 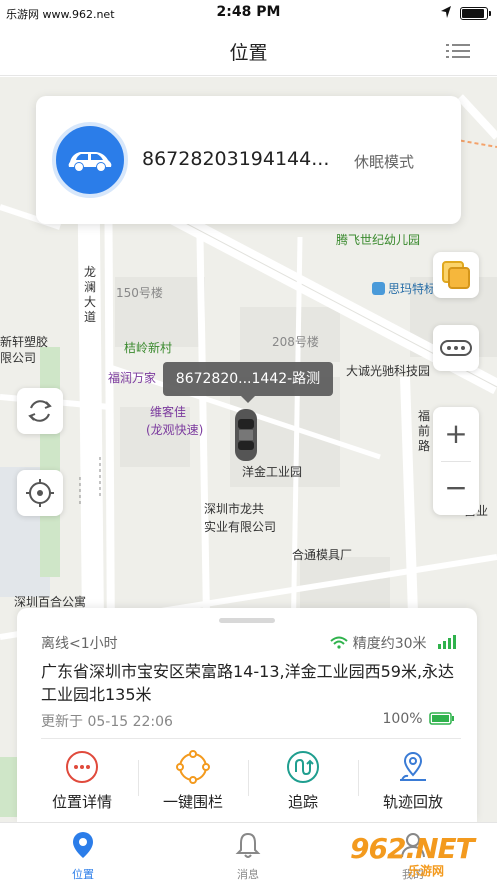 What do you see at coordinates (388, 370) in the screenshot?
I see `poi-dacheng: 大诚光驰科技园` at bounding box center [388, 370].